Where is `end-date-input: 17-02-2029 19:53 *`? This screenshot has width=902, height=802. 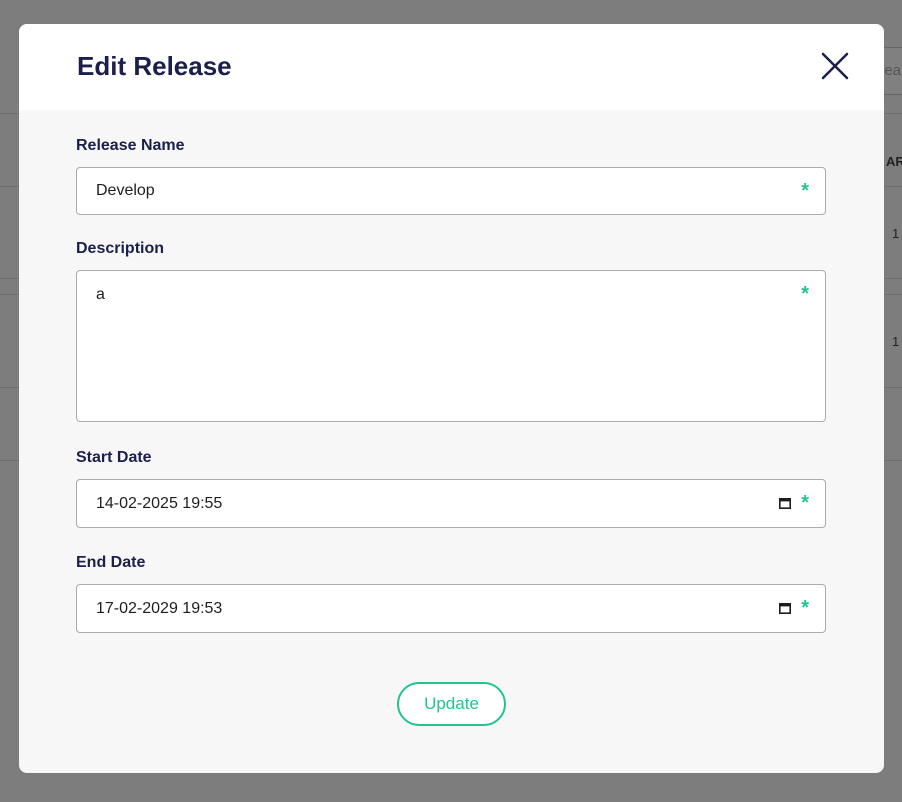 end-date-input: 17-02-2029 19:53 * is located at coordinates (451, 608).